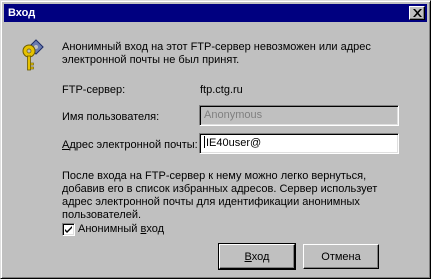 This screenshot has height=279, width=431. Describe the element at coordinates (233, 115) in the screenshot. I see `username-value: Anonymous` at that location.